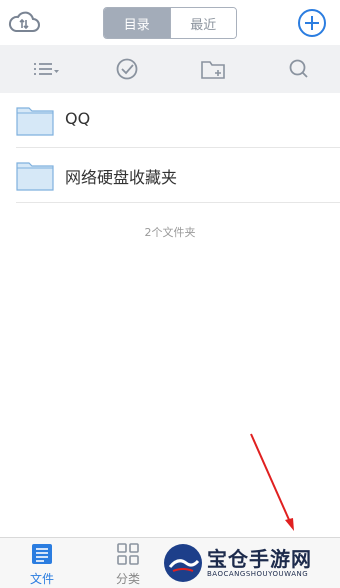 This screenshot has width=340, height=588. What do you see at coordinates (170, 120) in the screenshot?
I see `list-item: QQ` at bounding box center [170, 120].